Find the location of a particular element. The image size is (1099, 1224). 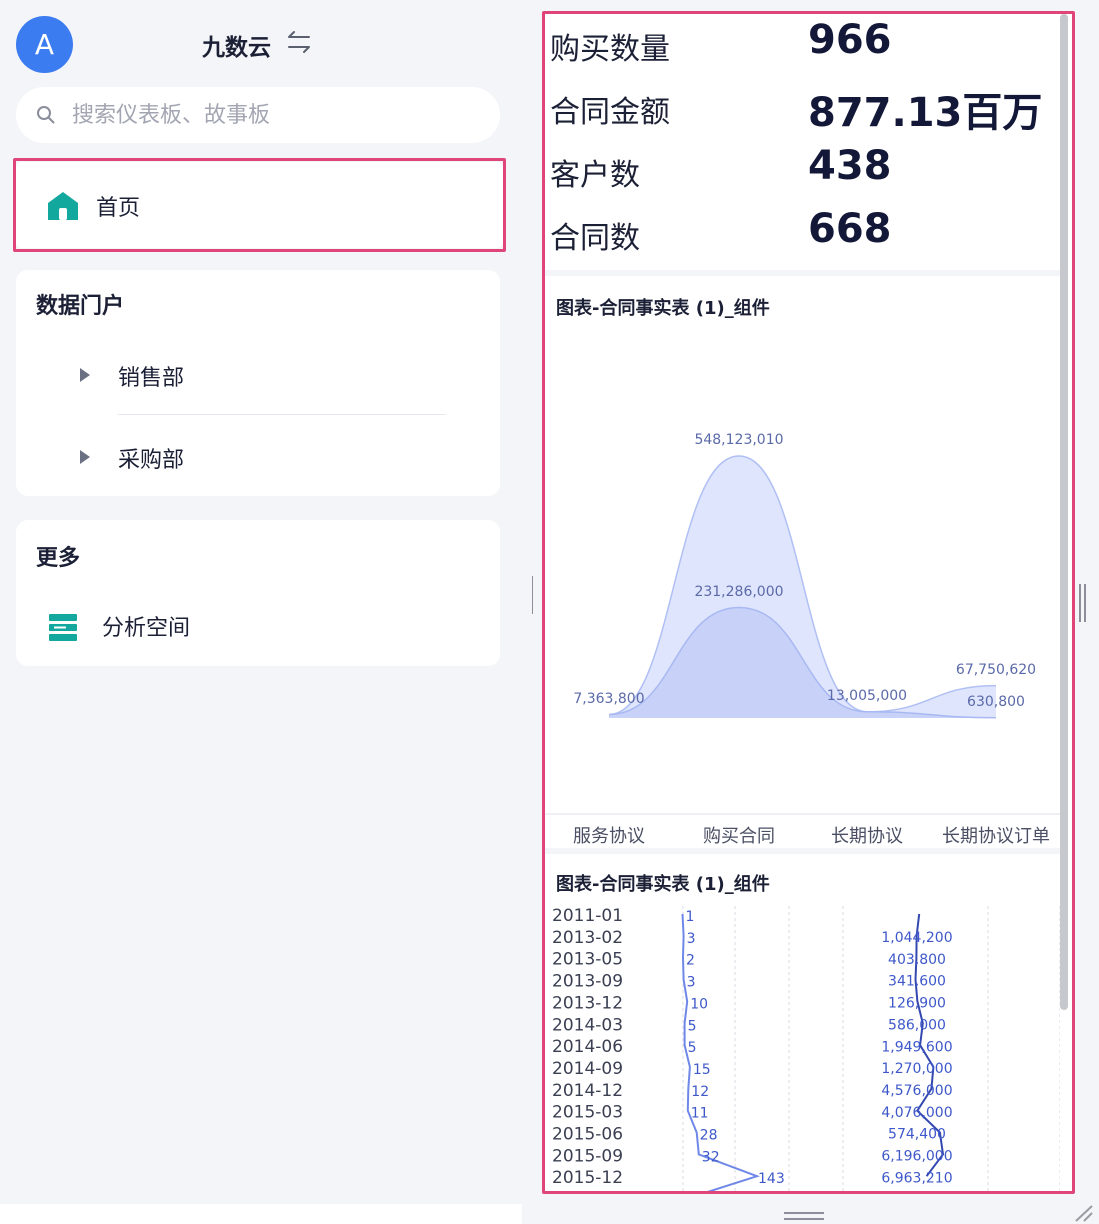

search-icon is located at coordinates (46, 115).